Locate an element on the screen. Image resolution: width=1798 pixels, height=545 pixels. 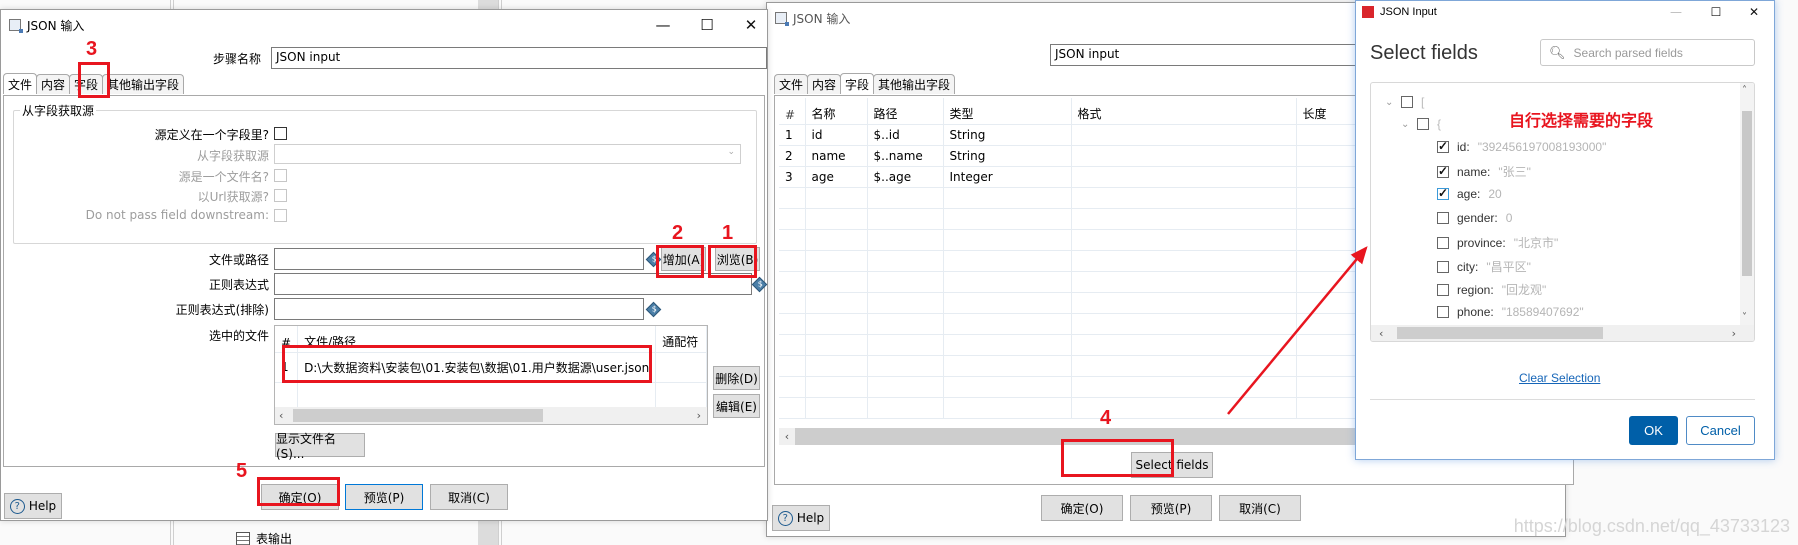
tree-item-table-output: 表输出 is located at coordinates (264, 537).